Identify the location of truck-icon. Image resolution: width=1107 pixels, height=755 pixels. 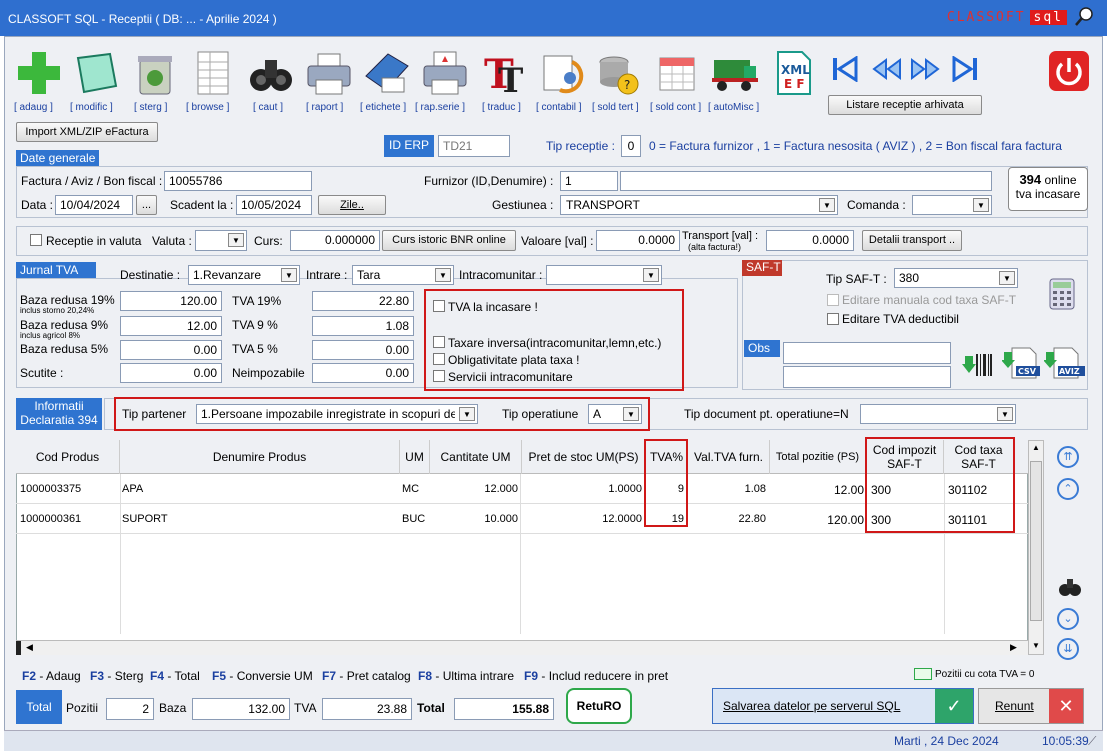
(735, 73).